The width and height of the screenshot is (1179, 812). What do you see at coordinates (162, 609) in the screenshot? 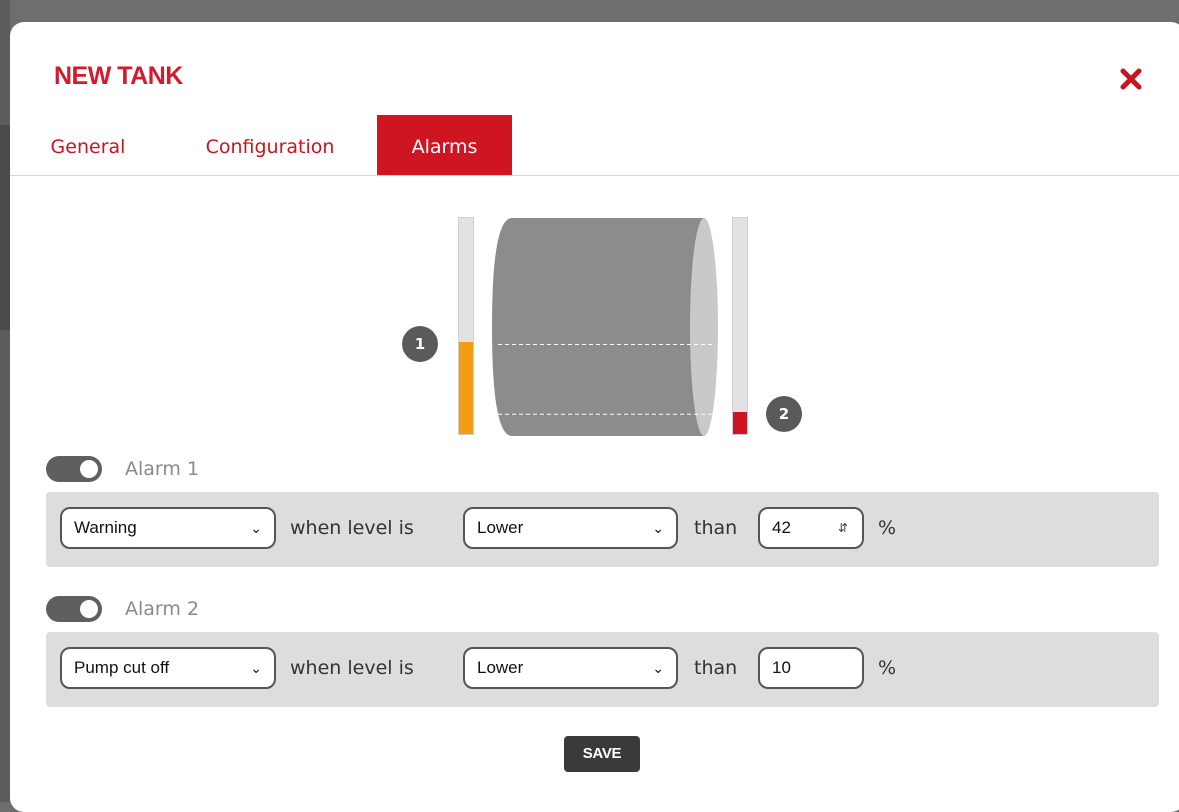
I see `alarm2-label: Alarm 2` at bounding box center [162, 609].